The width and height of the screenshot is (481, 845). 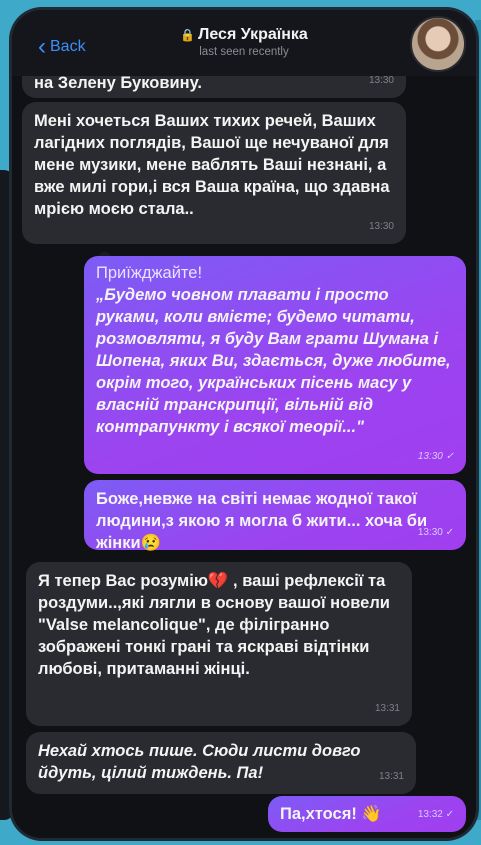 I want to click on chat-title: 🔒 Леся Українка, so click(x=244, y=35).